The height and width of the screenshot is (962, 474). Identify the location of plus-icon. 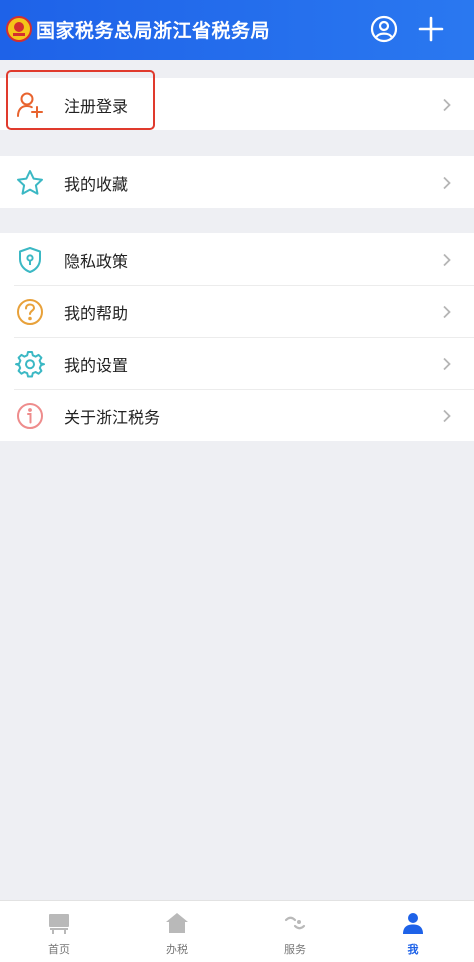
(431, 29).